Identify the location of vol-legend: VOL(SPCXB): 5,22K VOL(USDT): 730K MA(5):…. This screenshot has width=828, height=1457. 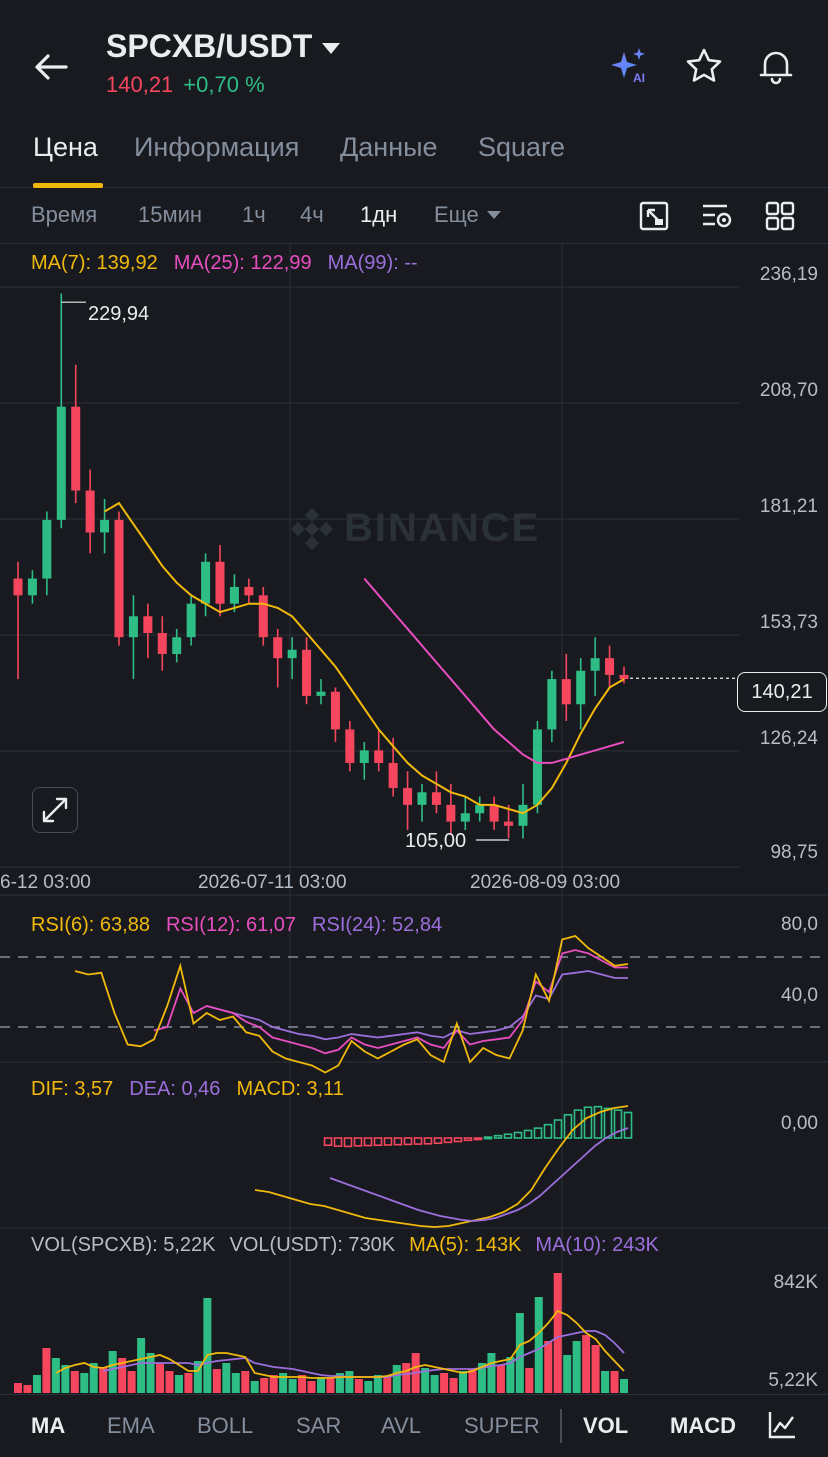
(345, 1245).